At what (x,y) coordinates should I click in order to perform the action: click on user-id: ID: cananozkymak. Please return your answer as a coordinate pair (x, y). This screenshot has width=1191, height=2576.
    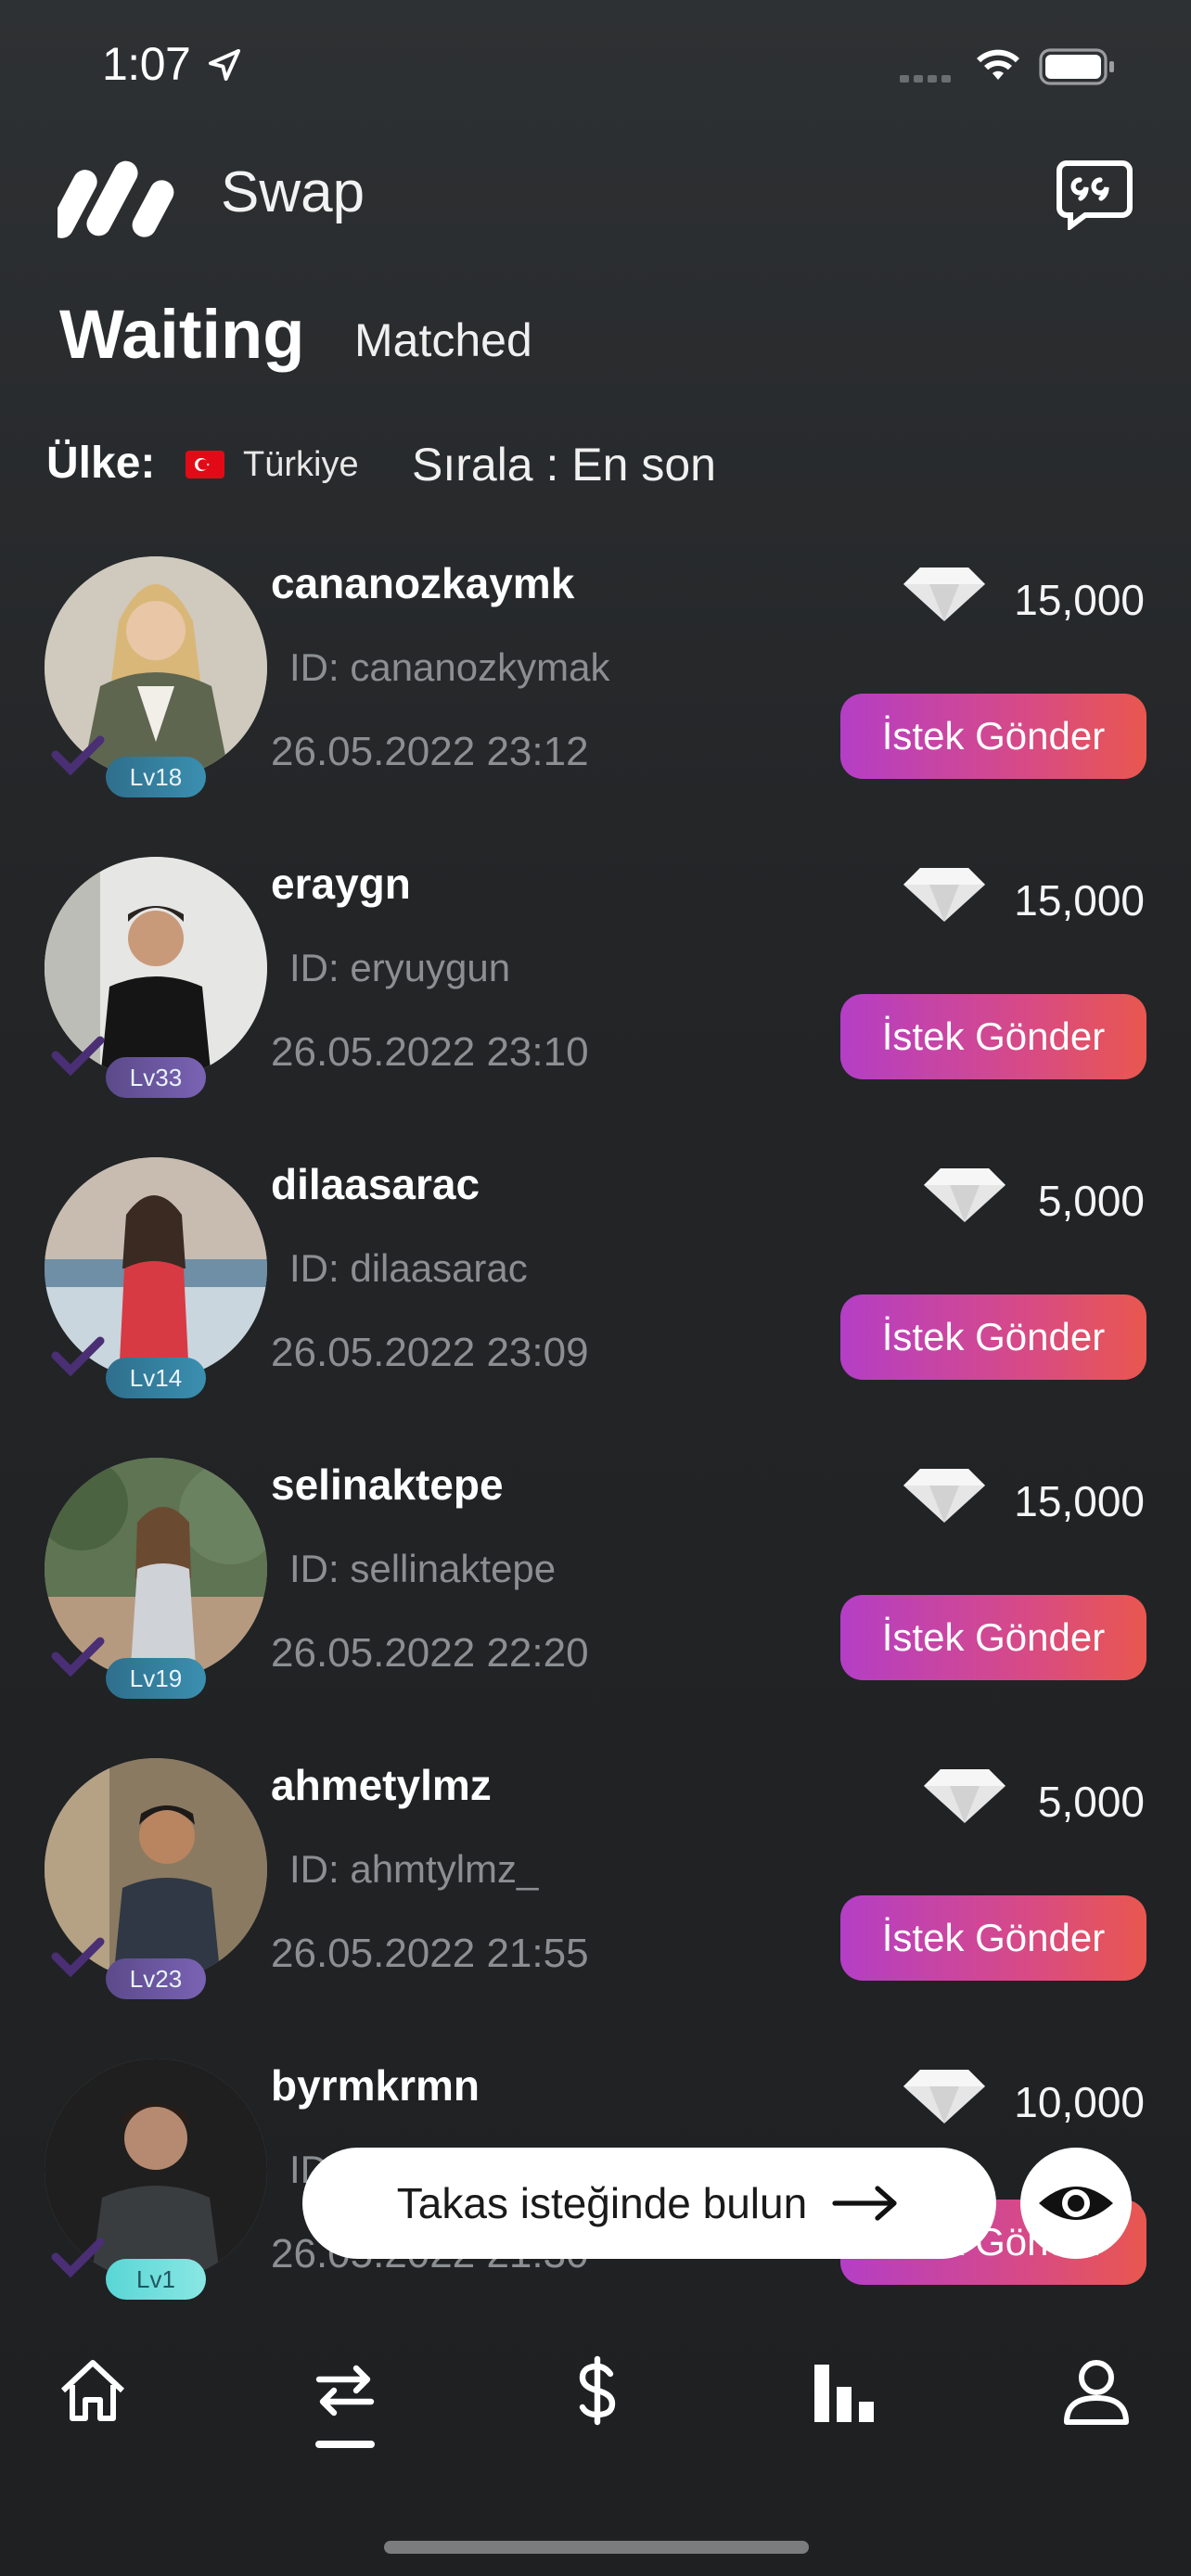
    Looking at the image, I should click on (450, 667).